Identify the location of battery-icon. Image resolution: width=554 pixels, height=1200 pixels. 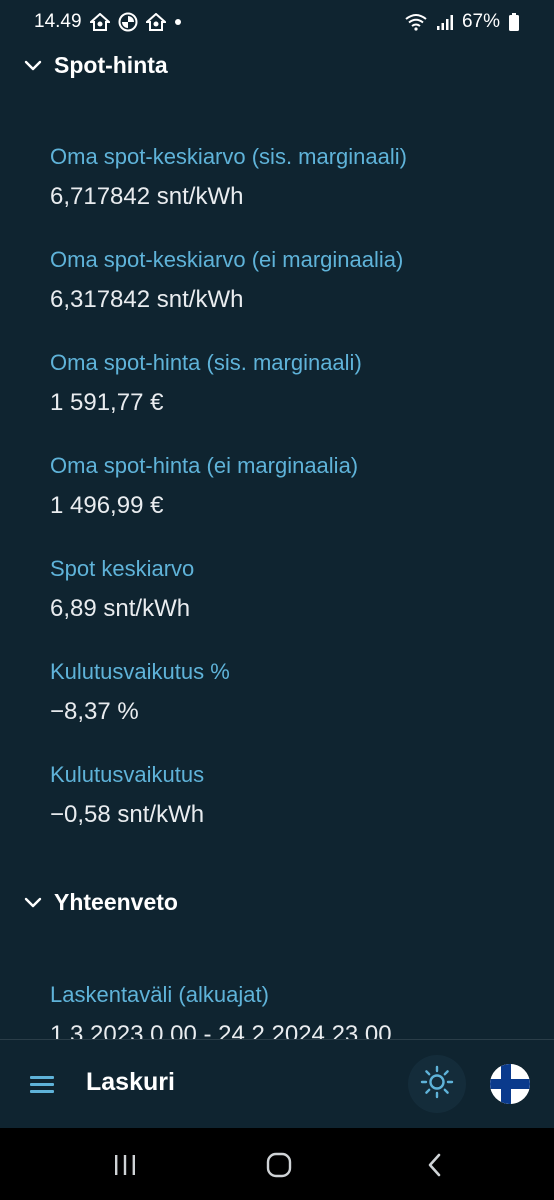
(514, 22).